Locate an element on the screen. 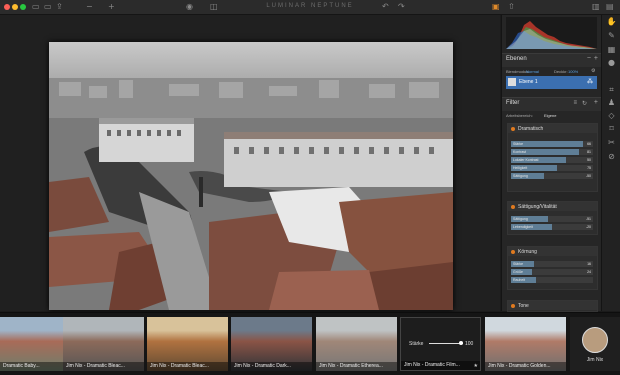 This screenshot has height=375, width=620. preset-thumbnail-active: Stärke 100 Jim Nix - Dramatic Film... ★ is located at coordinates (440, 344).